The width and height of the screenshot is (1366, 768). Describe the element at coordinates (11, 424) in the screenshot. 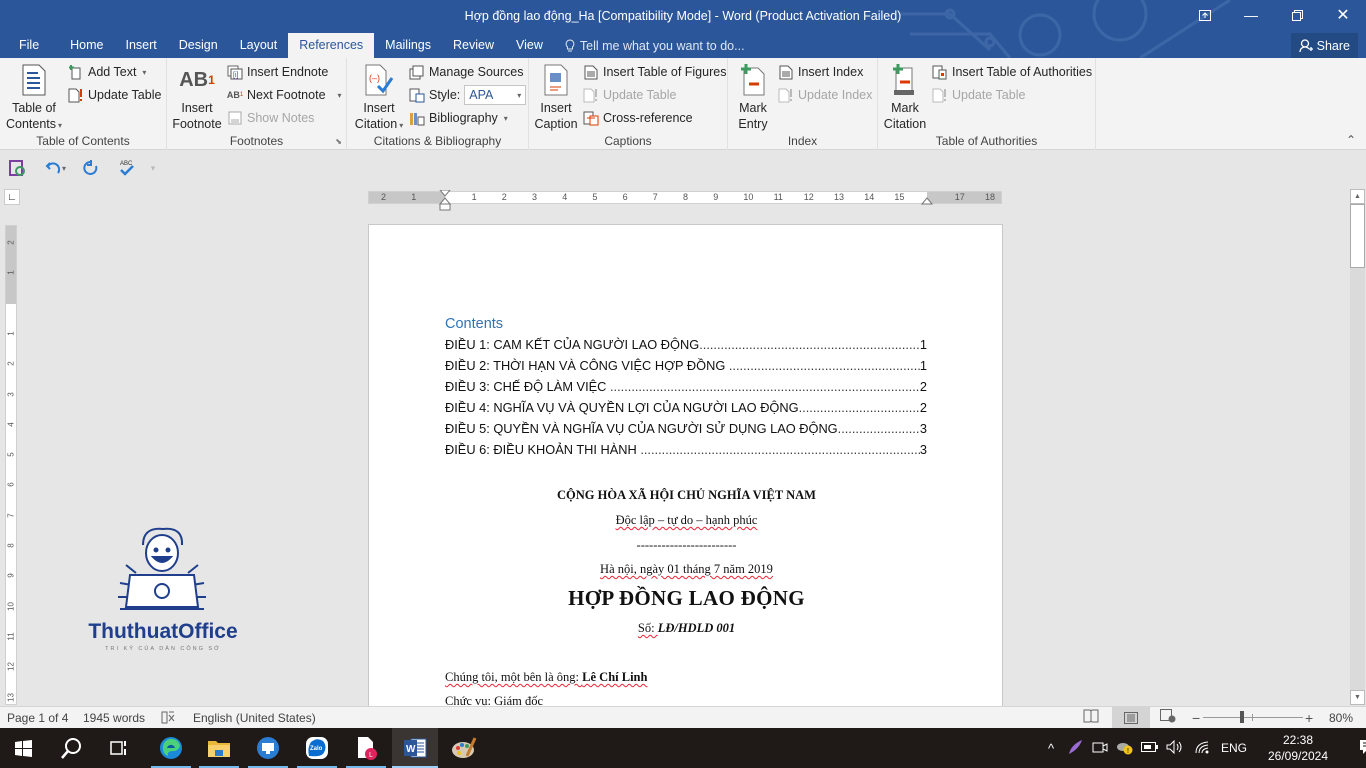

I see `ruler-tick-label: 4` at that location.